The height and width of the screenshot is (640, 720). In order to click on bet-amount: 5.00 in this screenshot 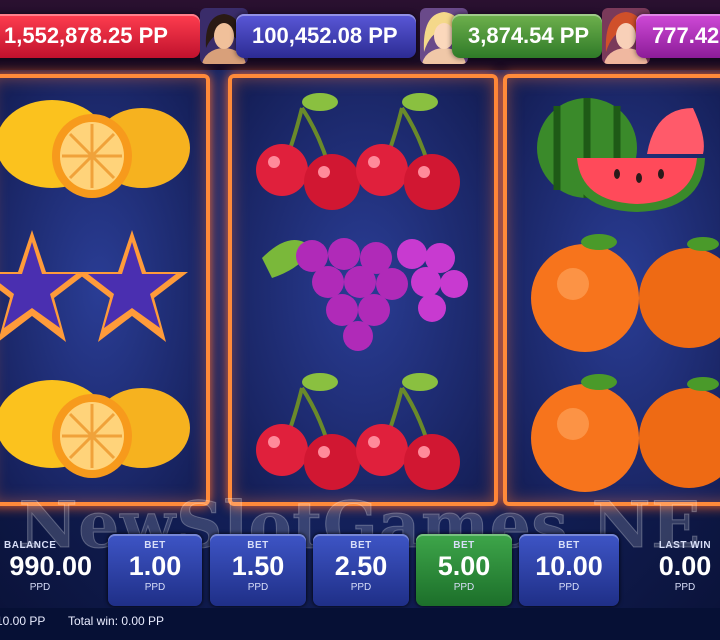, I will do `click(464, 566)`.